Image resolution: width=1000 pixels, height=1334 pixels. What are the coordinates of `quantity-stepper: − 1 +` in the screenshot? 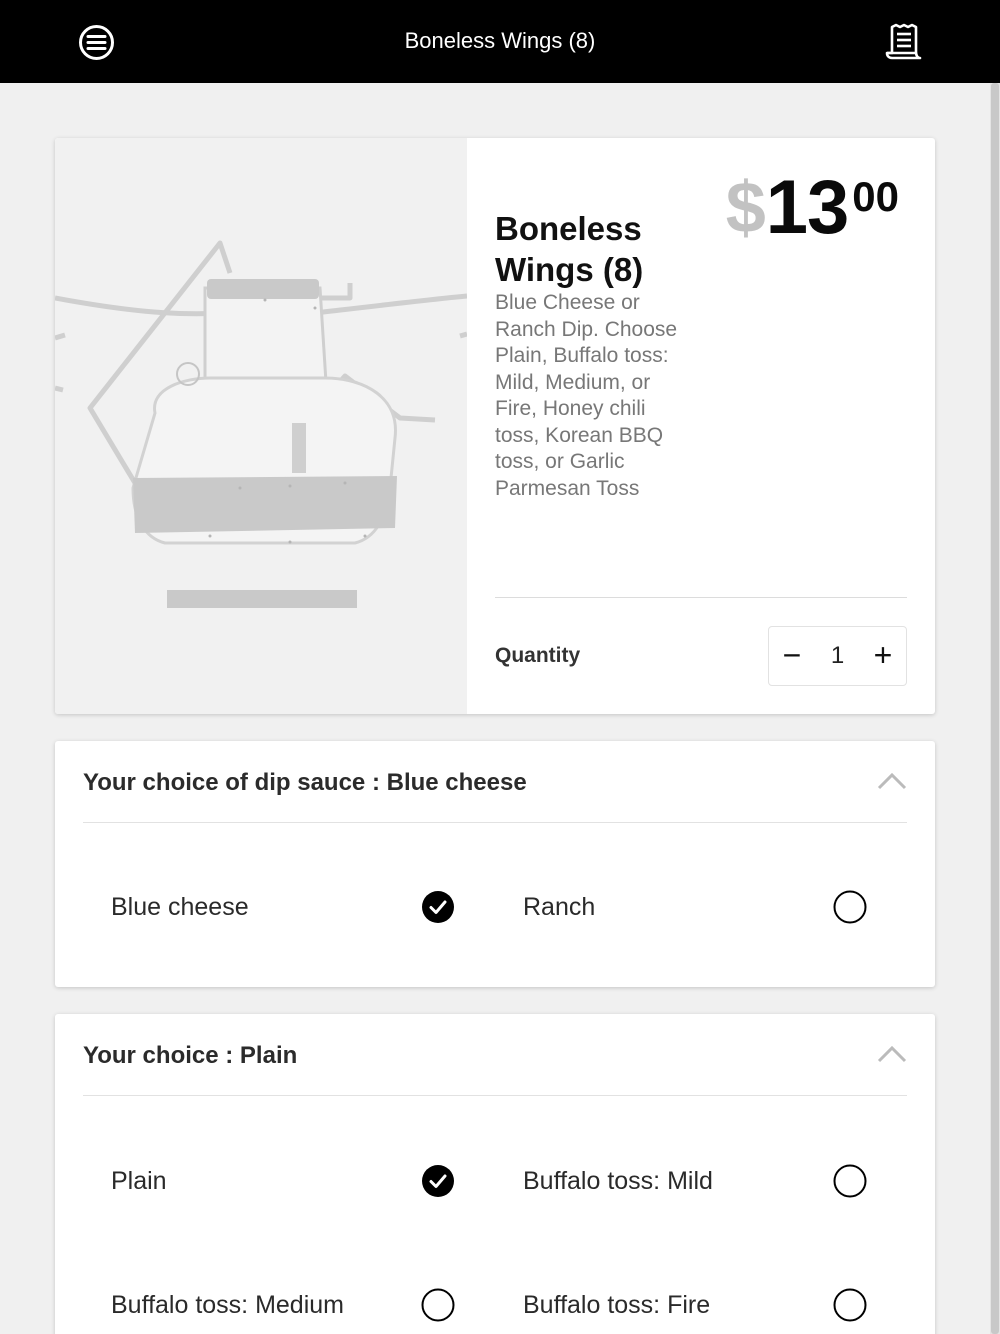 It's located at (837, 656).